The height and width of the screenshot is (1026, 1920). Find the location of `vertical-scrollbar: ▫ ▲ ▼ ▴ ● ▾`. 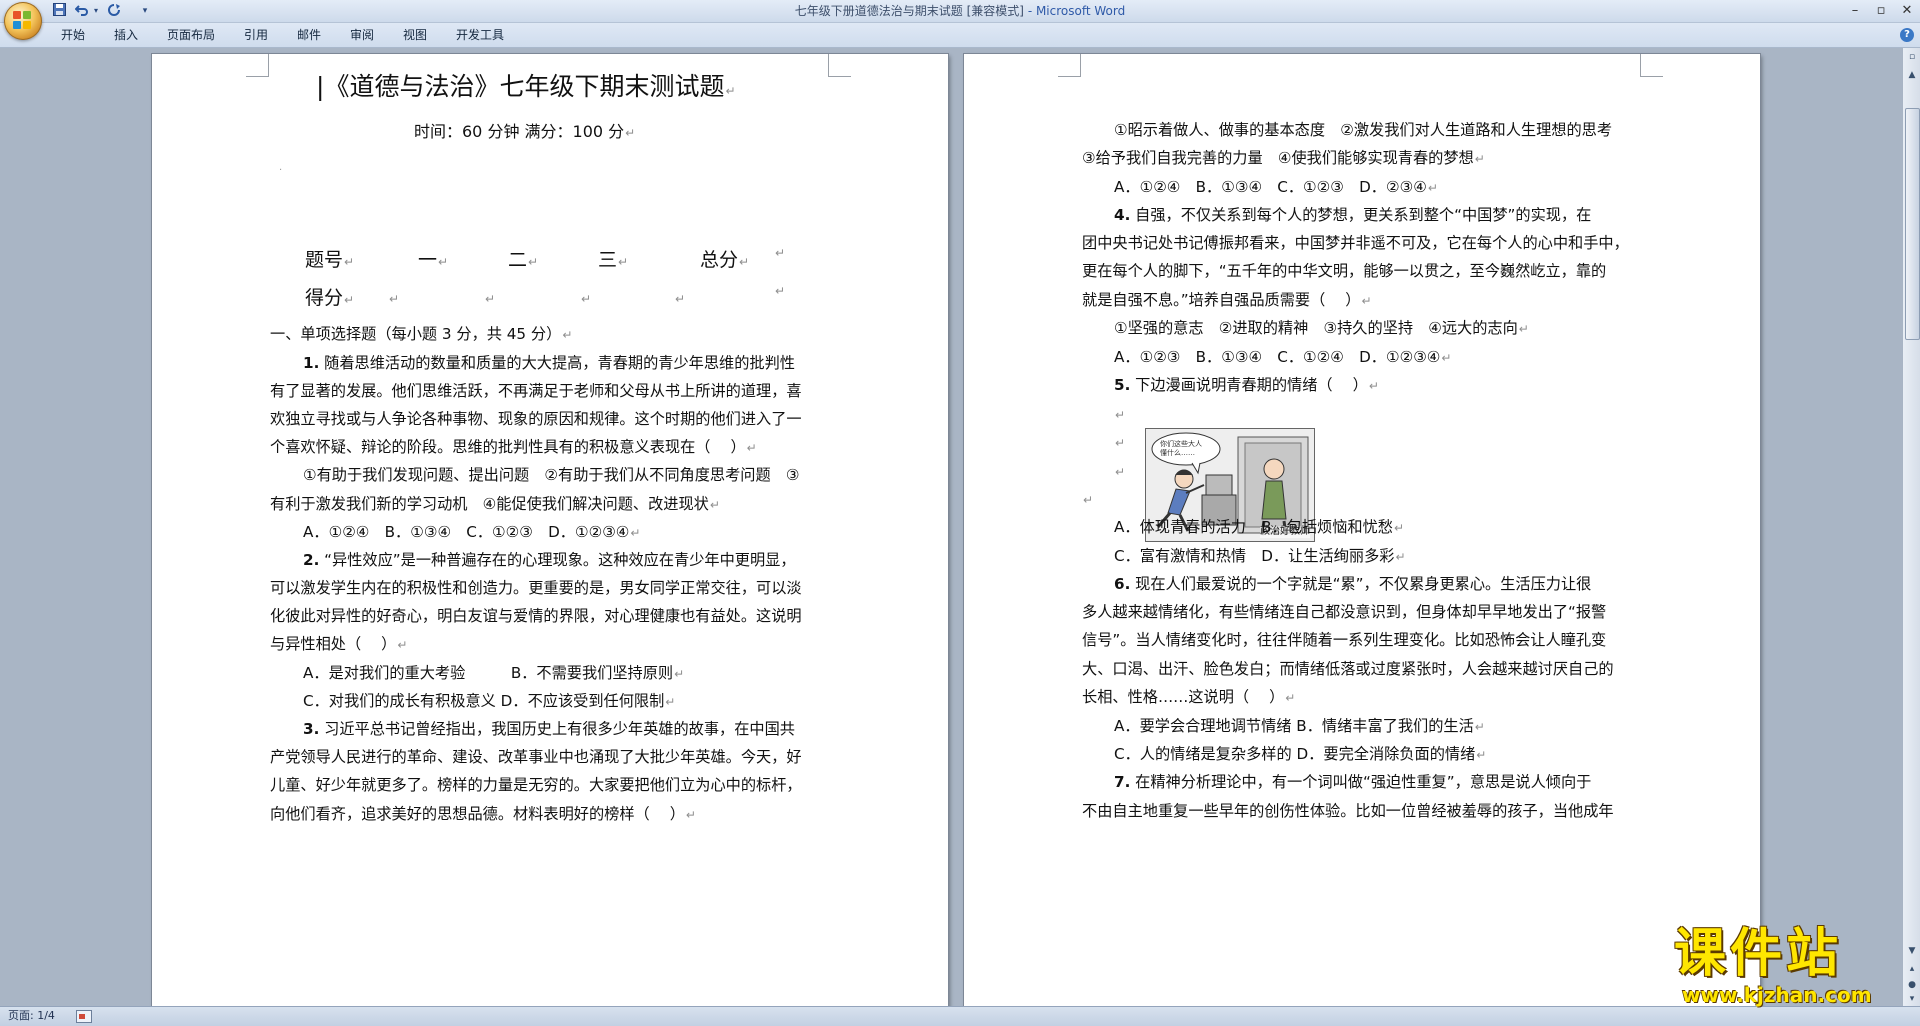

vertical-scrollbar: ▫ ▲ ▼ ▴ ● ▾ is located at coordinates (1911, 527).